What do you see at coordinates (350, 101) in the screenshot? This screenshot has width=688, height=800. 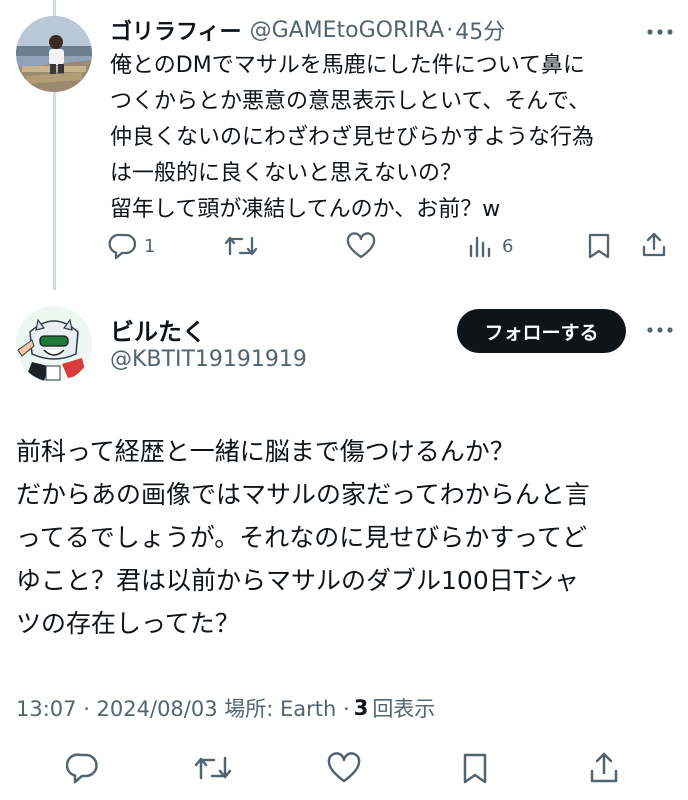 I see `tweet-text-line: つくからとか悪意の意思表示しといて、そんで、` at bounding box center [350, 101].